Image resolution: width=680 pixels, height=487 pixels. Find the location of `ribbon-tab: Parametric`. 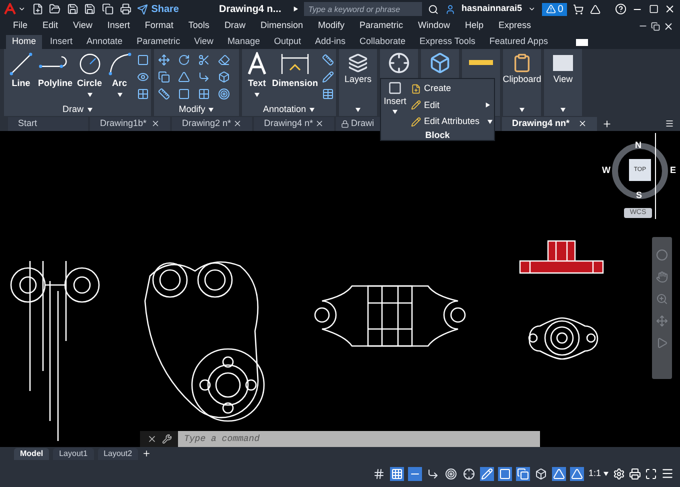

ribbon-tab: Parametric is located at coordinates (158, 42).